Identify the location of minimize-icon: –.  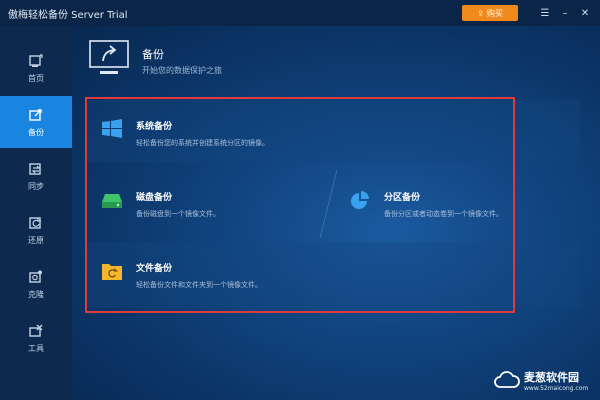
(565, 13).